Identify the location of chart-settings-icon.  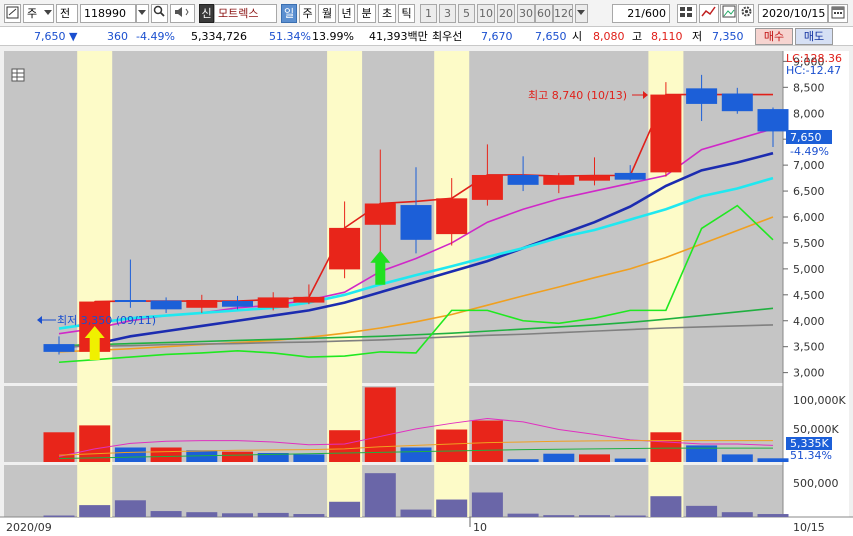
(12, 13).